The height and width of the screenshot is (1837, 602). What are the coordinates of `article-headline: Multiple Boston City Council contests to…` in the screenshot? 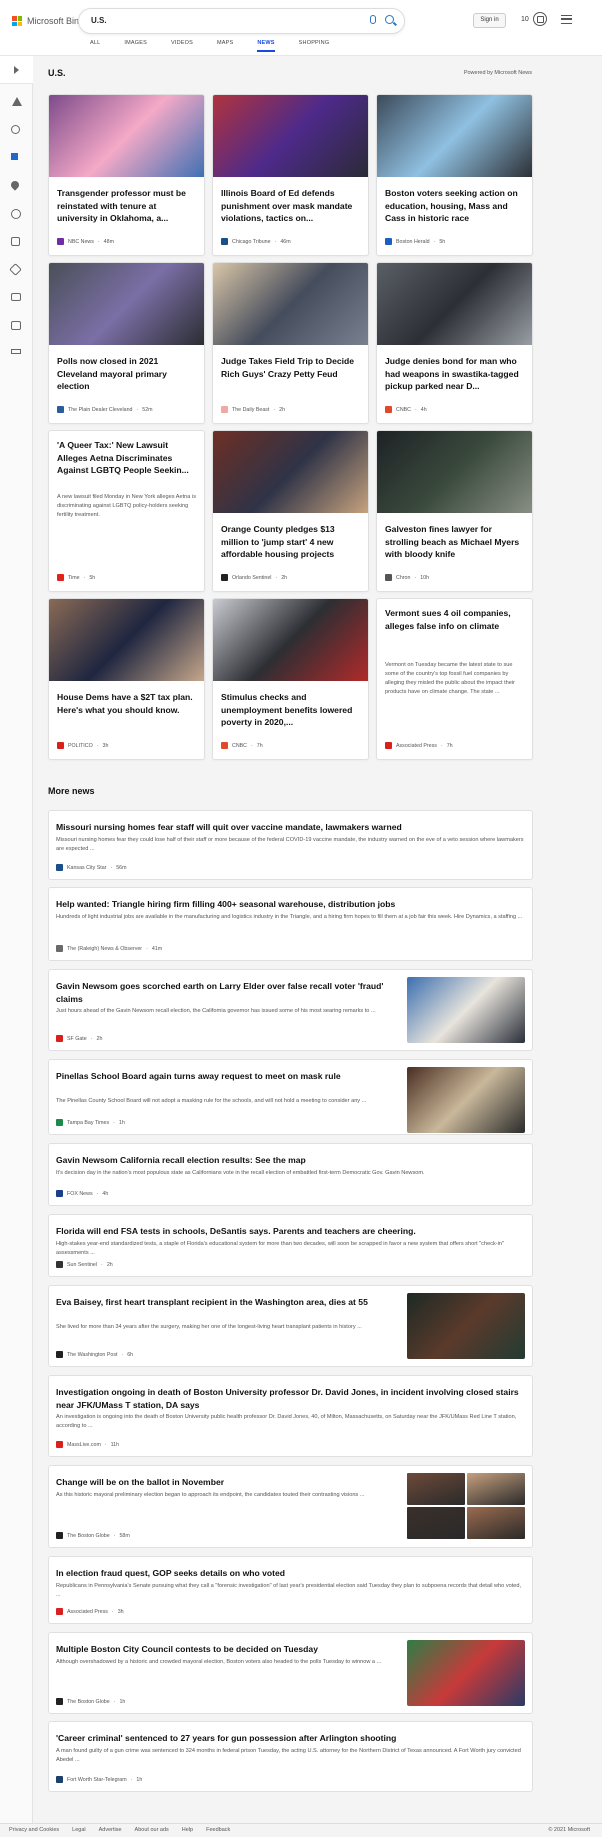 It's located at (226, 1649).